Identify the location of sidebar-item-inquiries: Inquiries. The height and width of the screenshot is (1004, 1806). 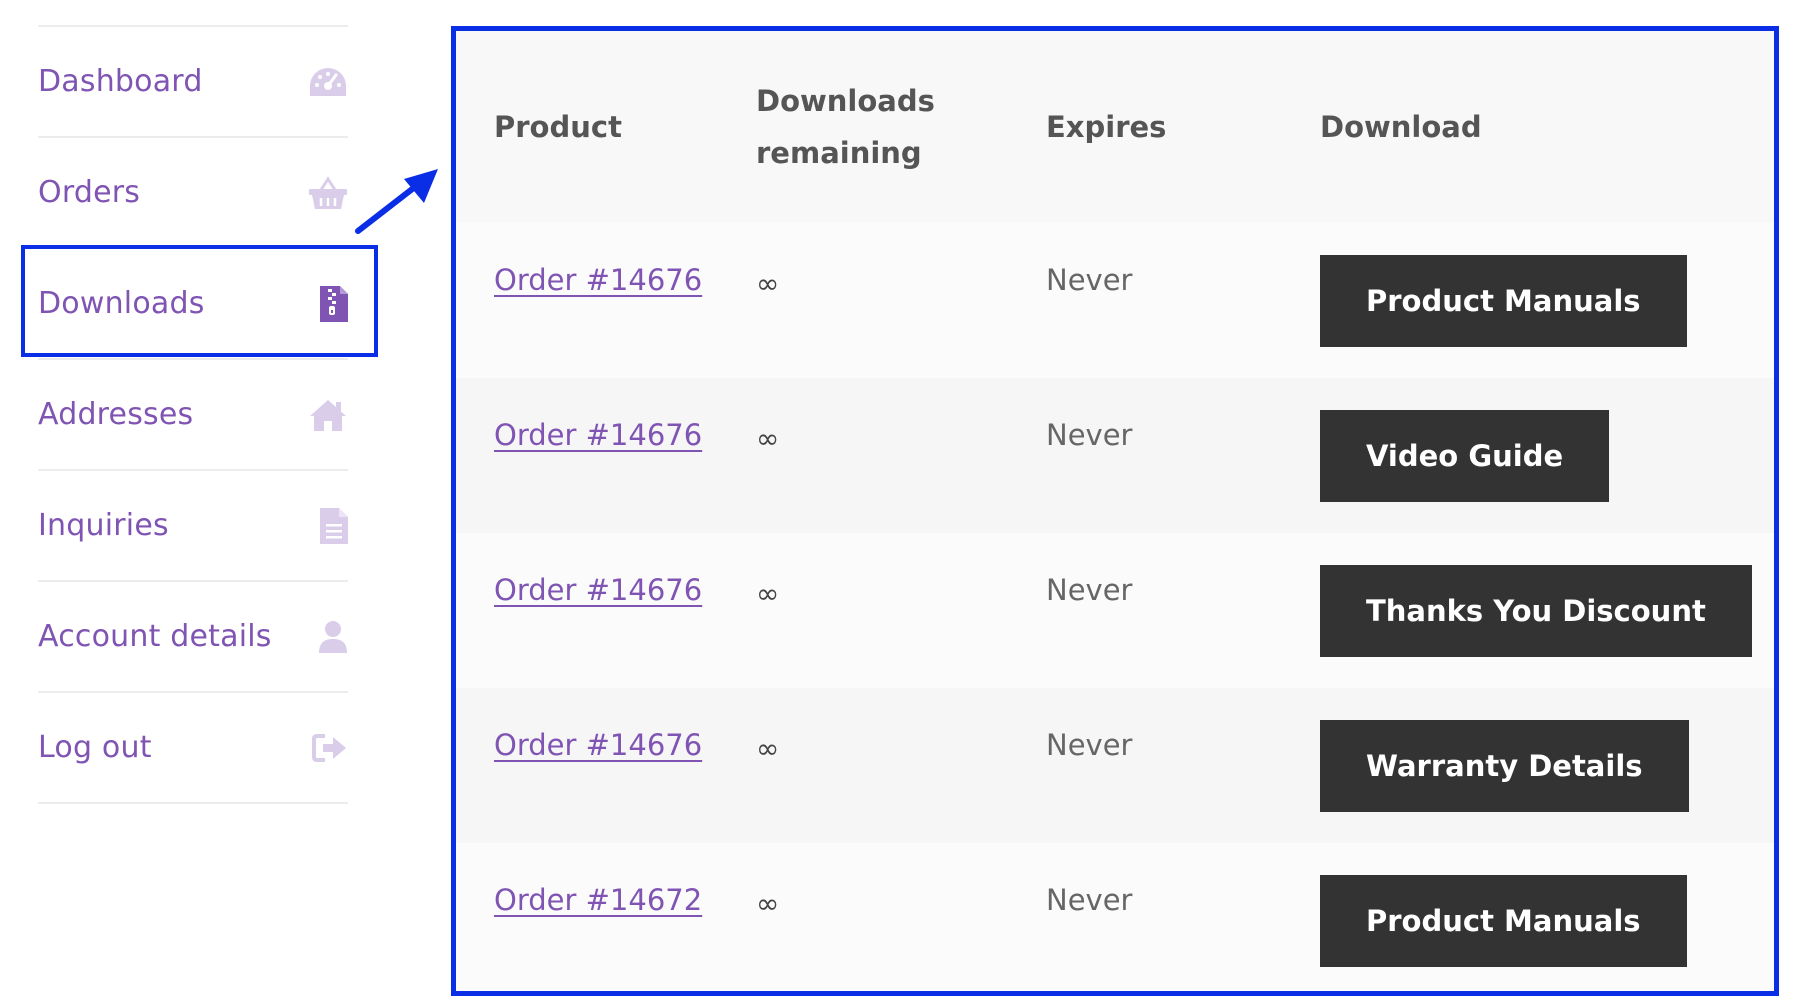
(193, 526).